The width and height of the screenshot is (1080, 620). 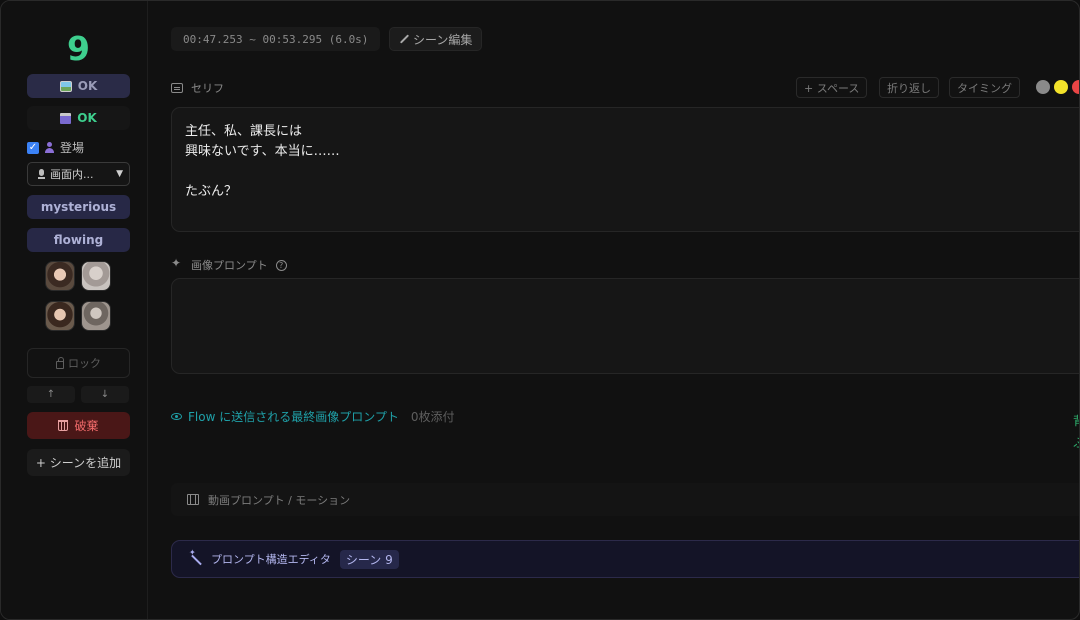 What do you see at coordinates (195, 557) in the screenshot?
I see `magic-wand-icon` at bounding box center [195, 557].